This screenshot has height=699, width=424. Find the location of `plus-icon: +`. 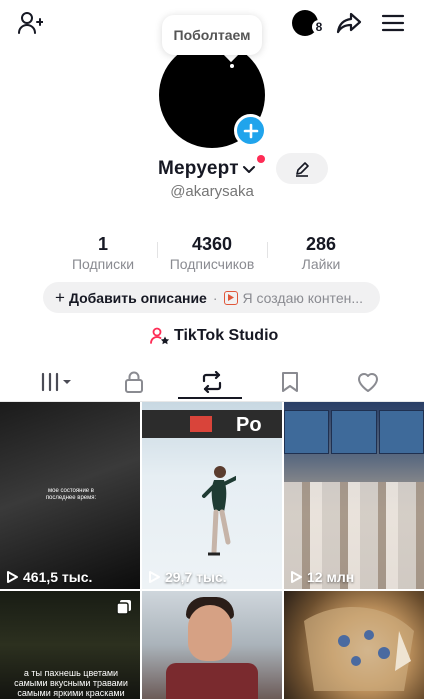

plus-icon: + is located at coordinates (60, 297).